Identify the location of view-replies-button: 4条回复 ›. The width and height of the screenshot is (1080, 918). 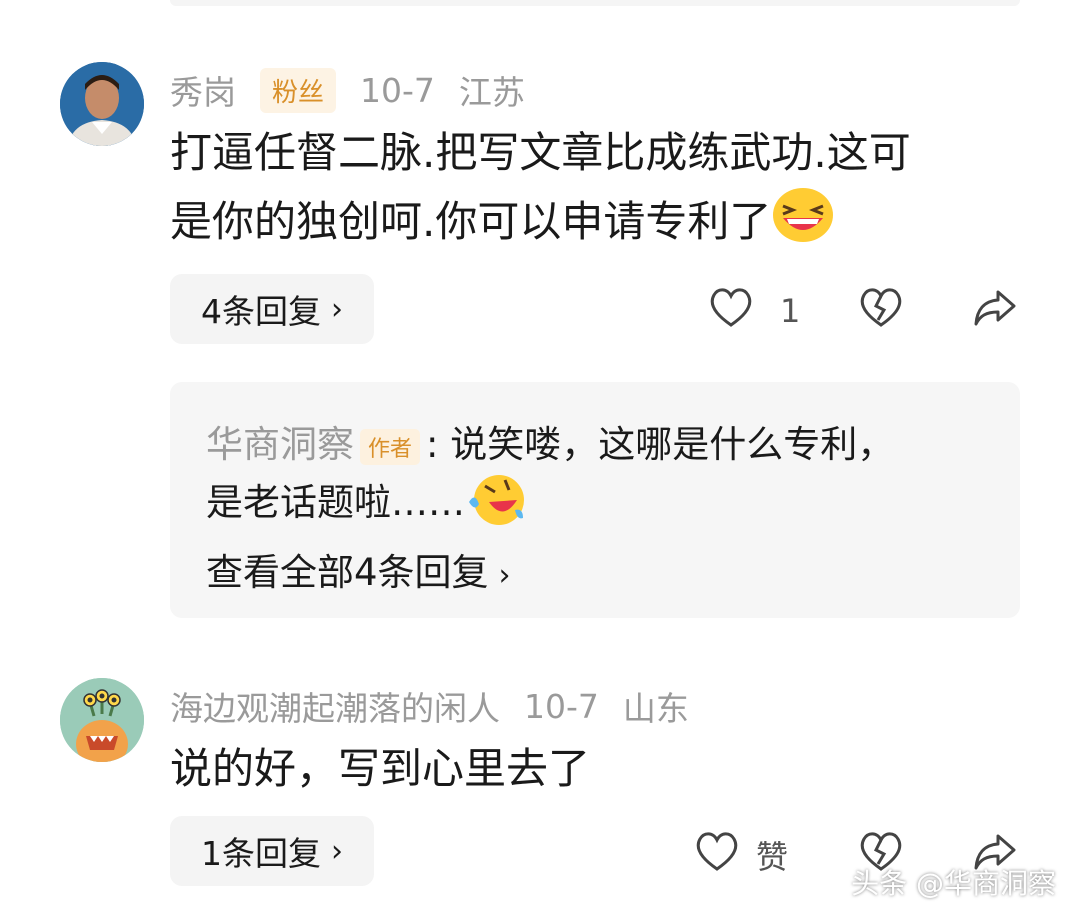
(272, 309).